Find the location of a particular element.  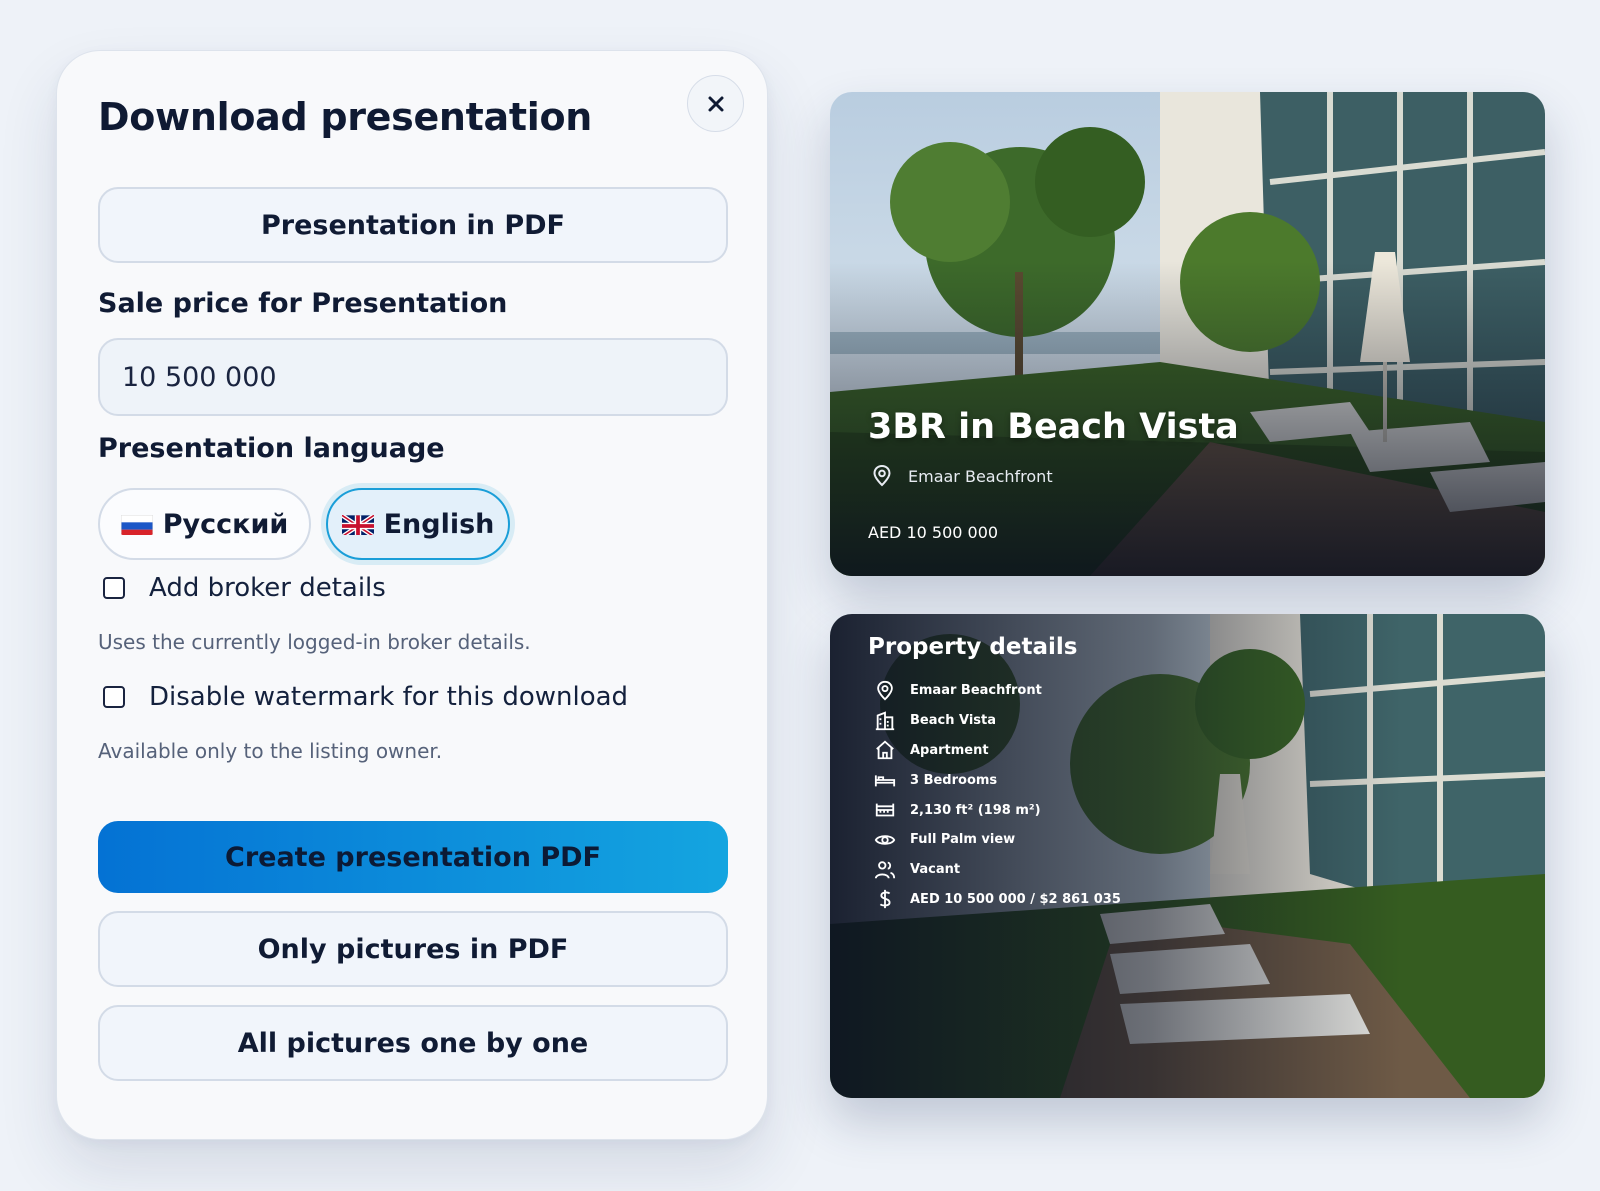

details-title: Property details is located at coordinates (973, 647).